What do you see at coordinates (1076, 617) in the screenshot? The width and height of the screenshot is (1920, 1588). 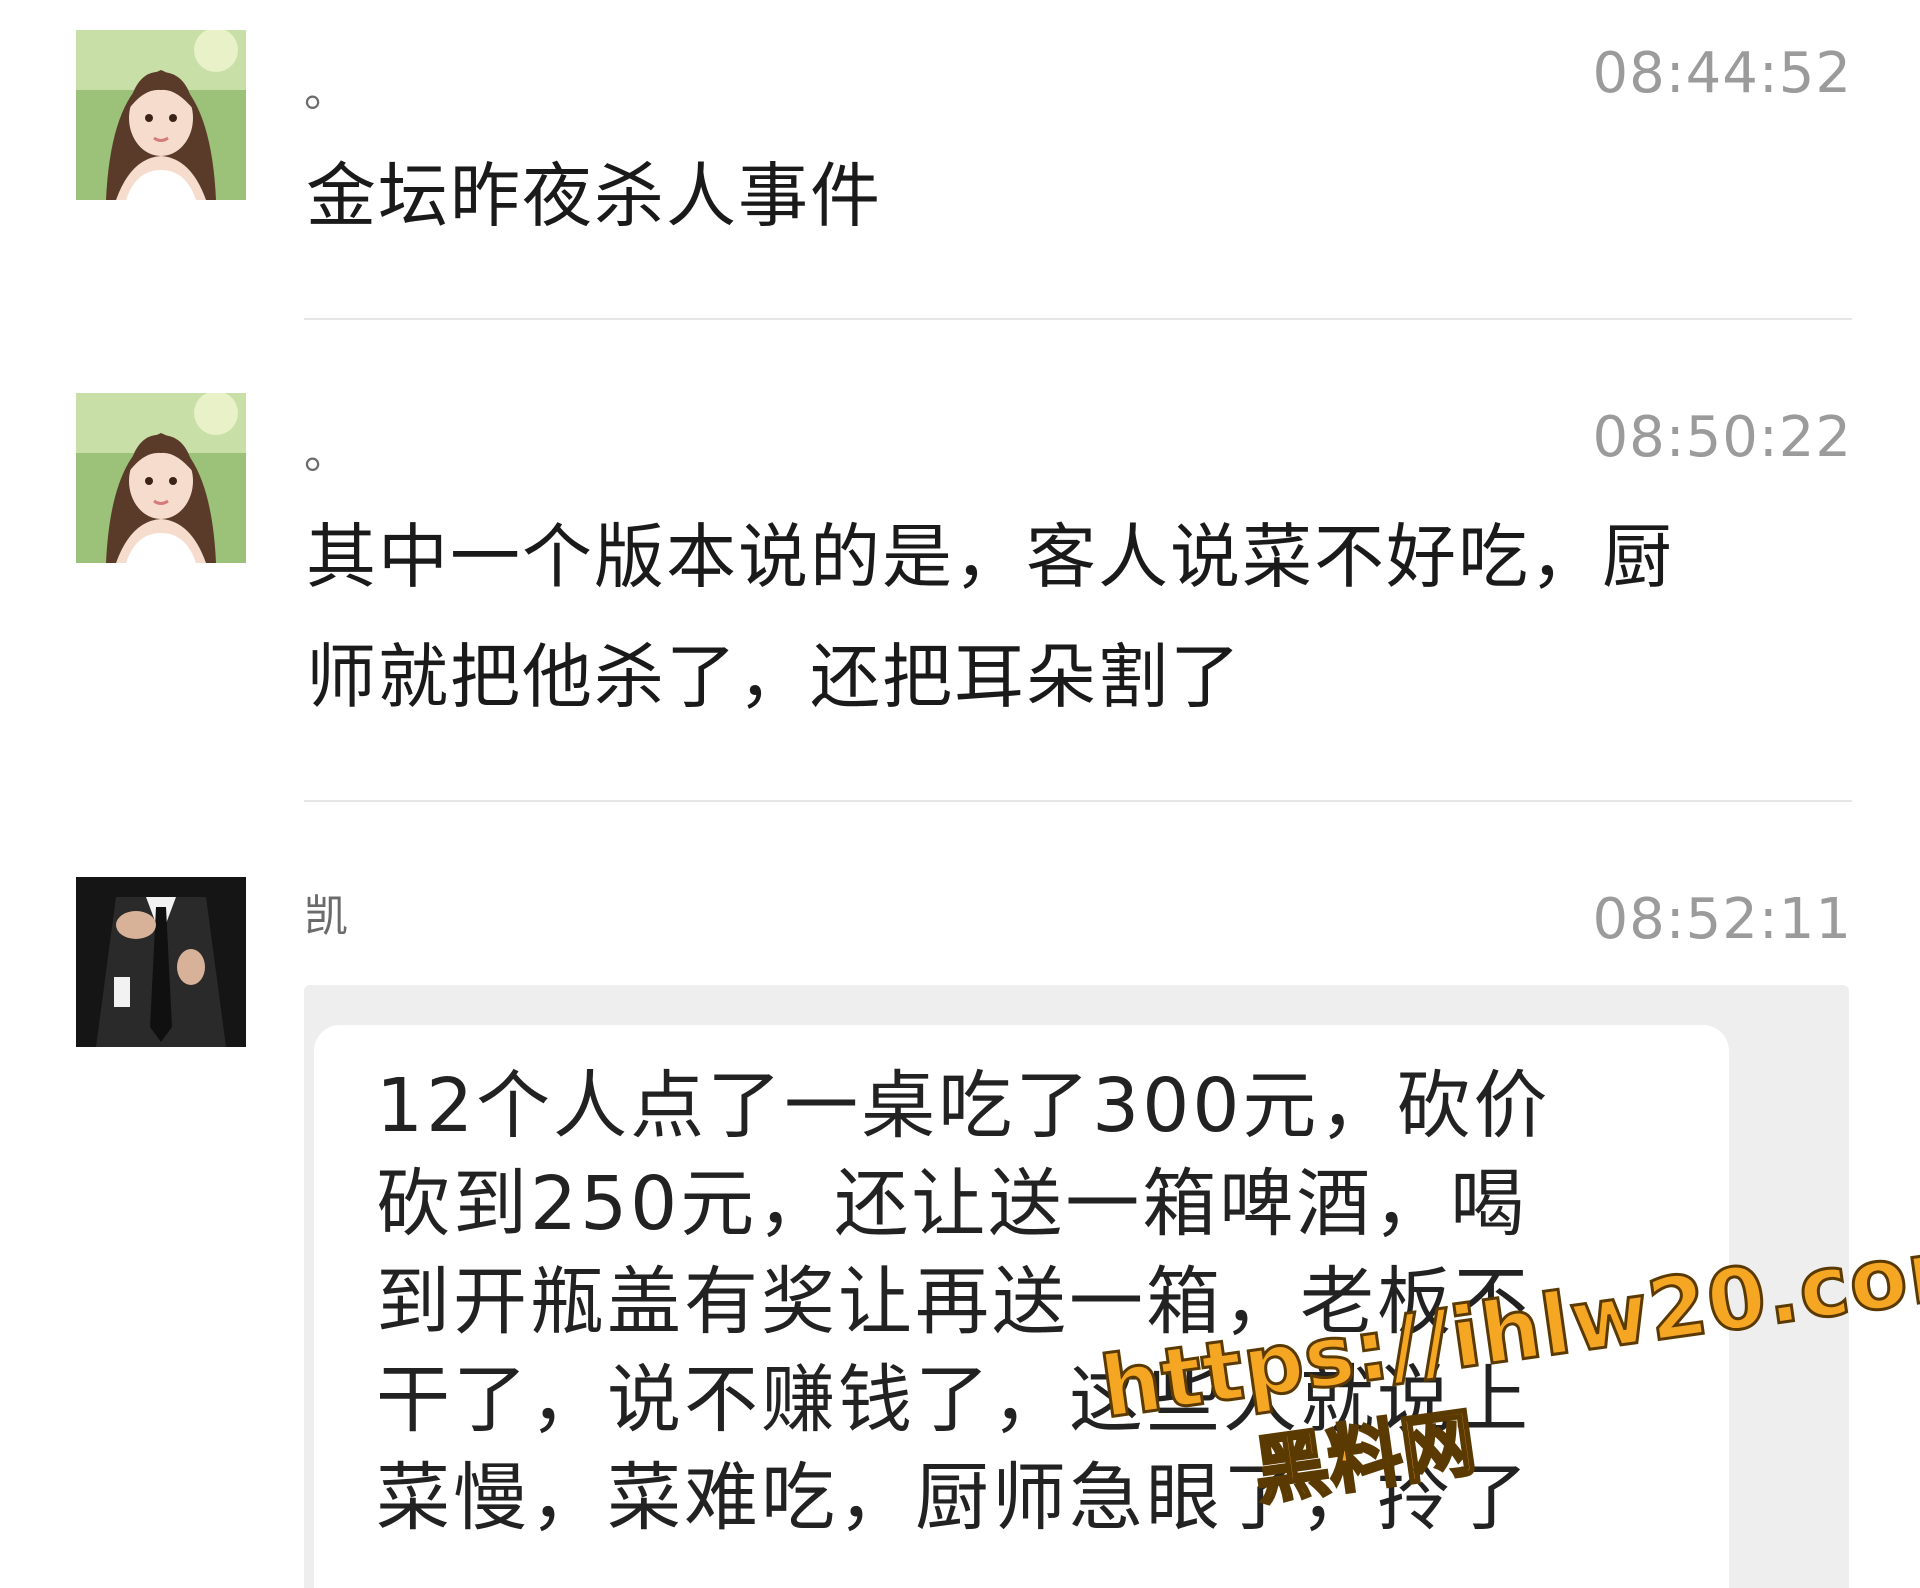 I see `message-text: 其中一个版本说的是，客人说菜不好吃，厨 师就把他杀了，还把耳朵割了` at bounding box center [1076, 617].